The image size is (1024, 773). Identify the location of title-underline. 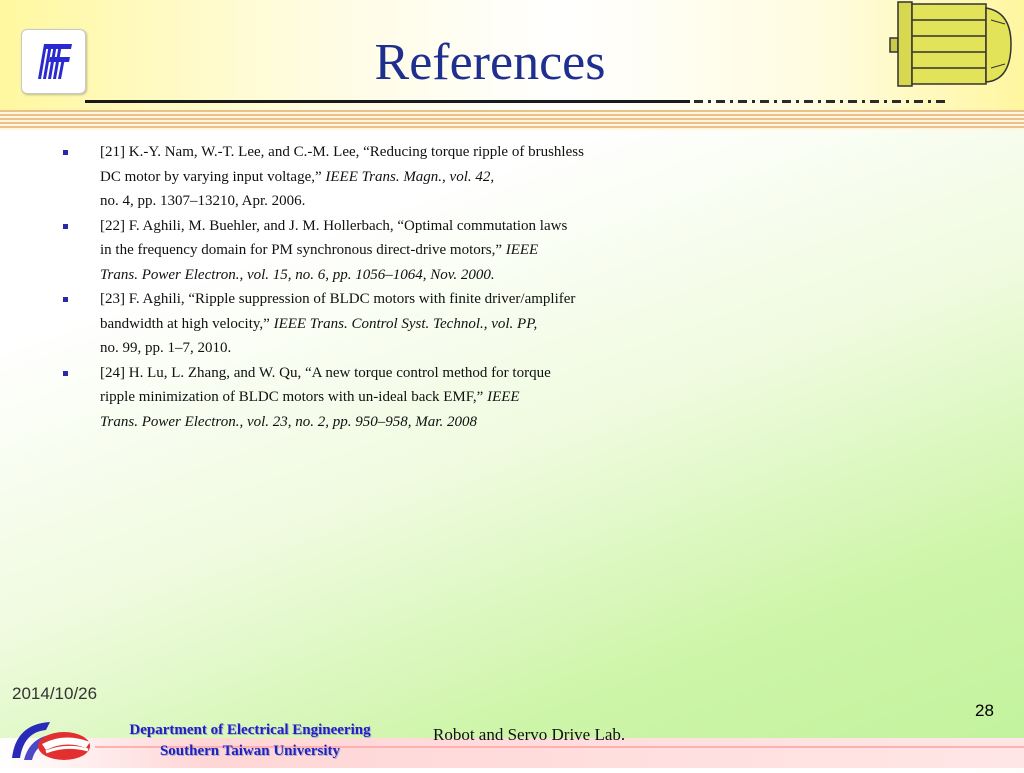
(387, 101).